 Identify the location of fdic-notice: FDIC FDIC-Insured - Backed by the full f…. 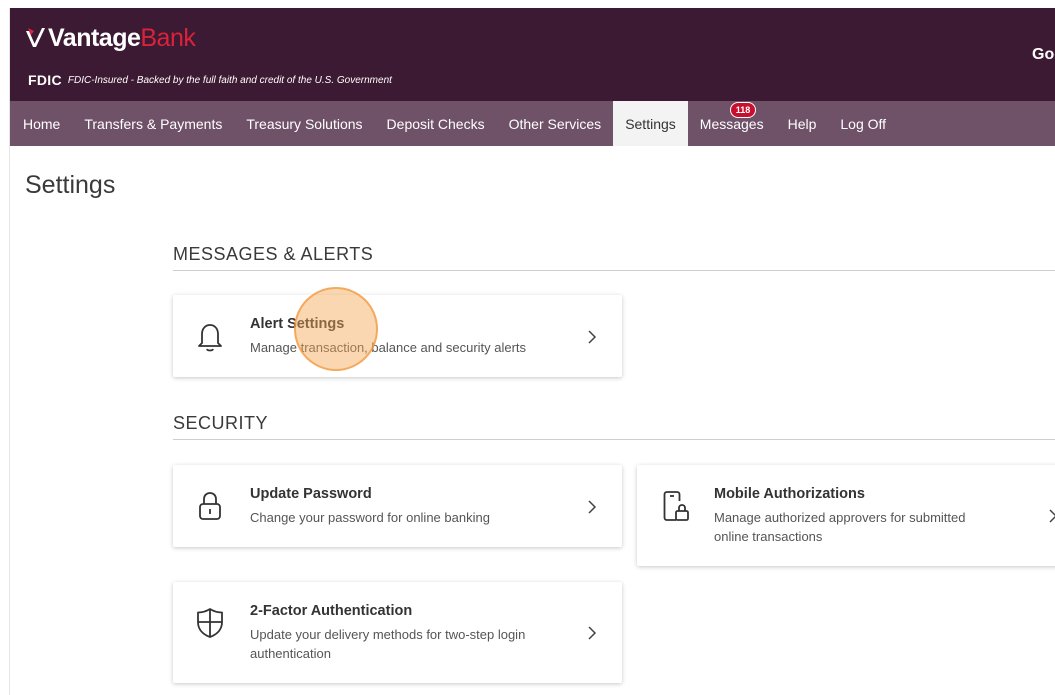
(210, 80).